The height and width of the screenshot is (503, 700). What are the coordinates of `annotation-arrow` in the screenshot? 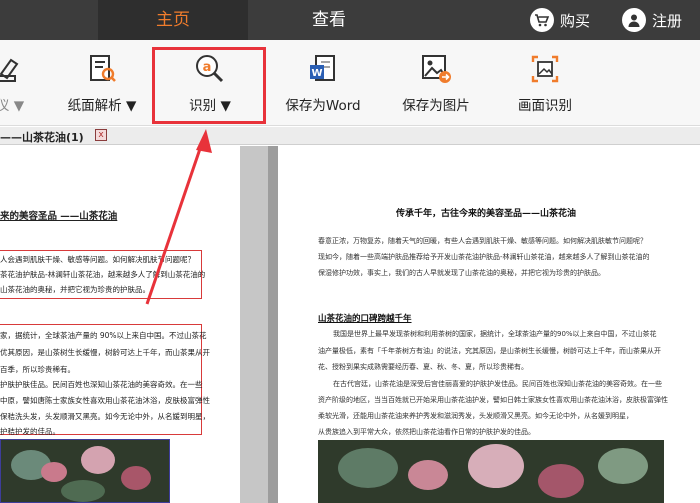 It's located at (178, 217).